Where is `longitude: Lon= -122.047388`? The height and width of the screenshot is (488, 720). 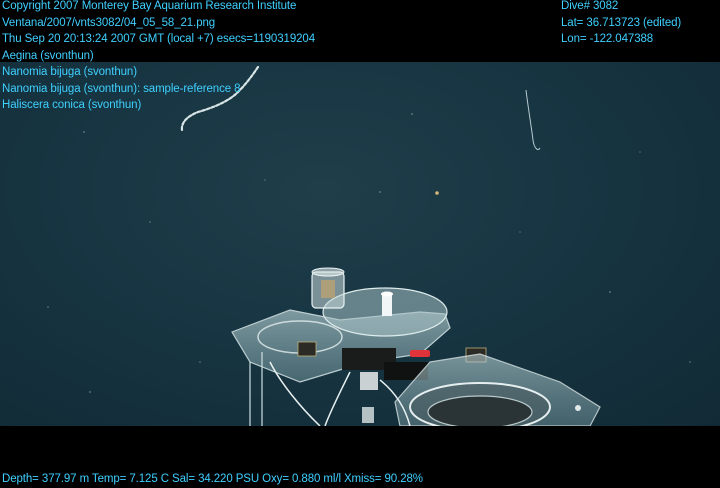 longitude: Lon= -122.047388 is located at coordinates (607, 39).